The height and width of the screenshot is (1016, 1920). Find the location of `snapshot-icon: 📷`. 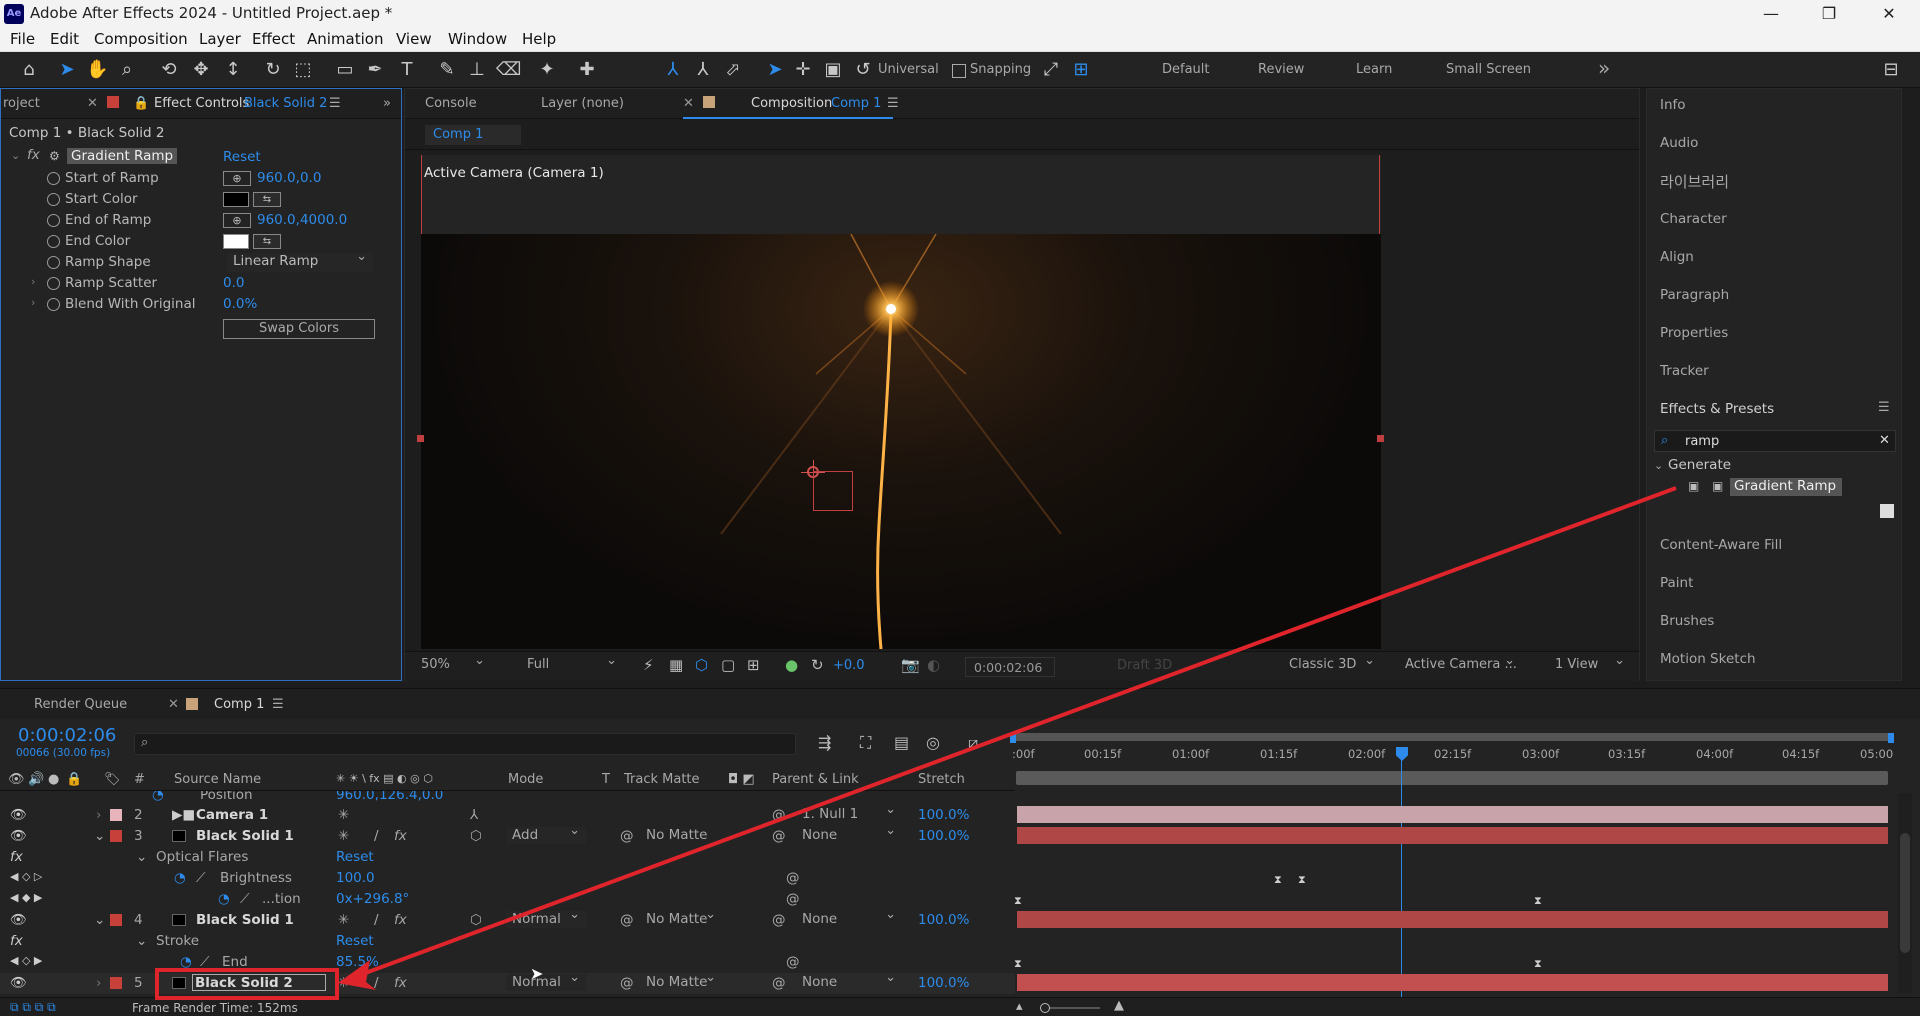

snapshot-icon: 📷 is located at coordinates (910, 665).